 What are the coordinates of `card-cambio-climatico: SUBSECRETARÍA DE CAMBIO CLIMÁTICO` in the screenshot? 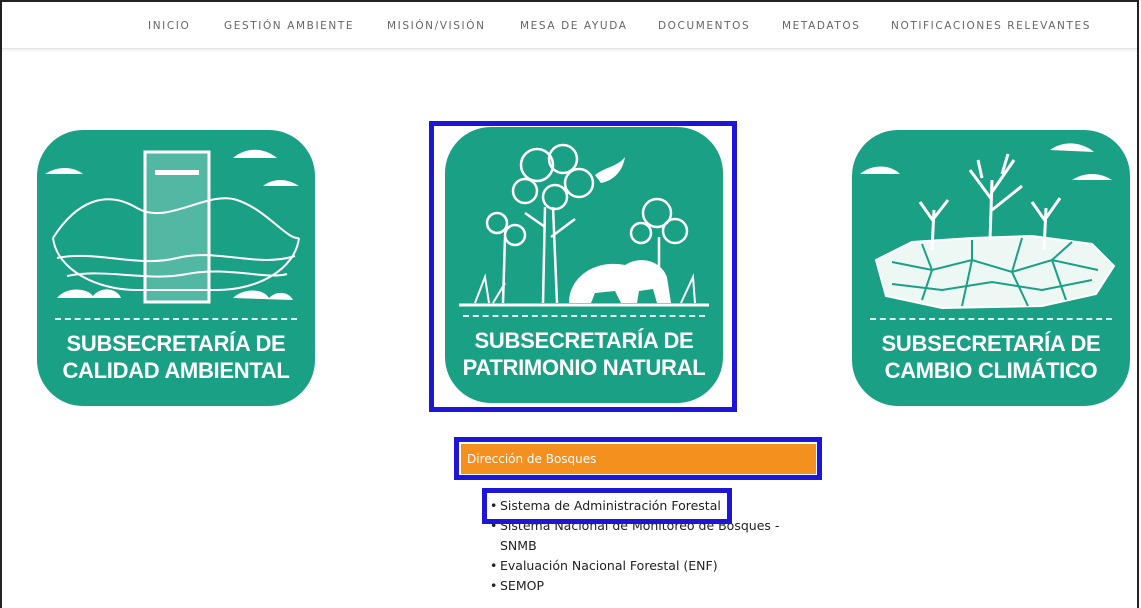 It's located at (991, 268).